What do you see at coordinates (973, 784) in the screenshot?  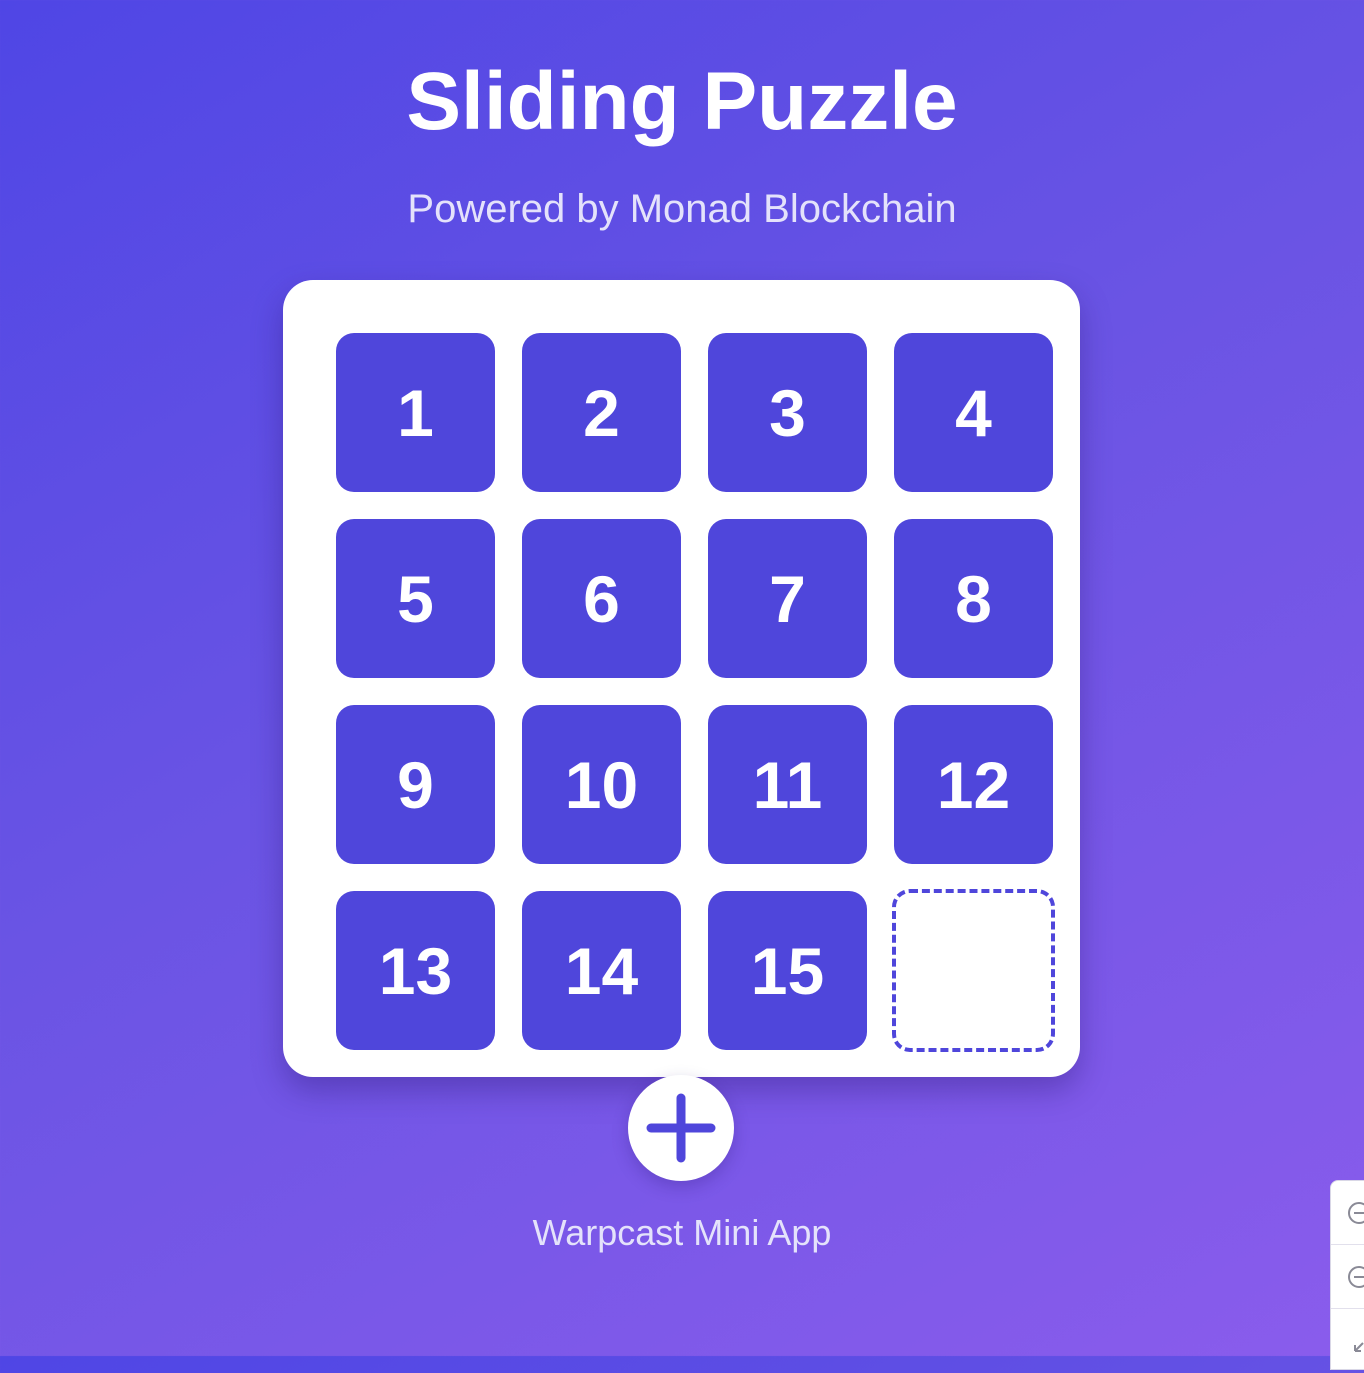 I see `puzzle-tile: 12` at bounding box center [973, 784].